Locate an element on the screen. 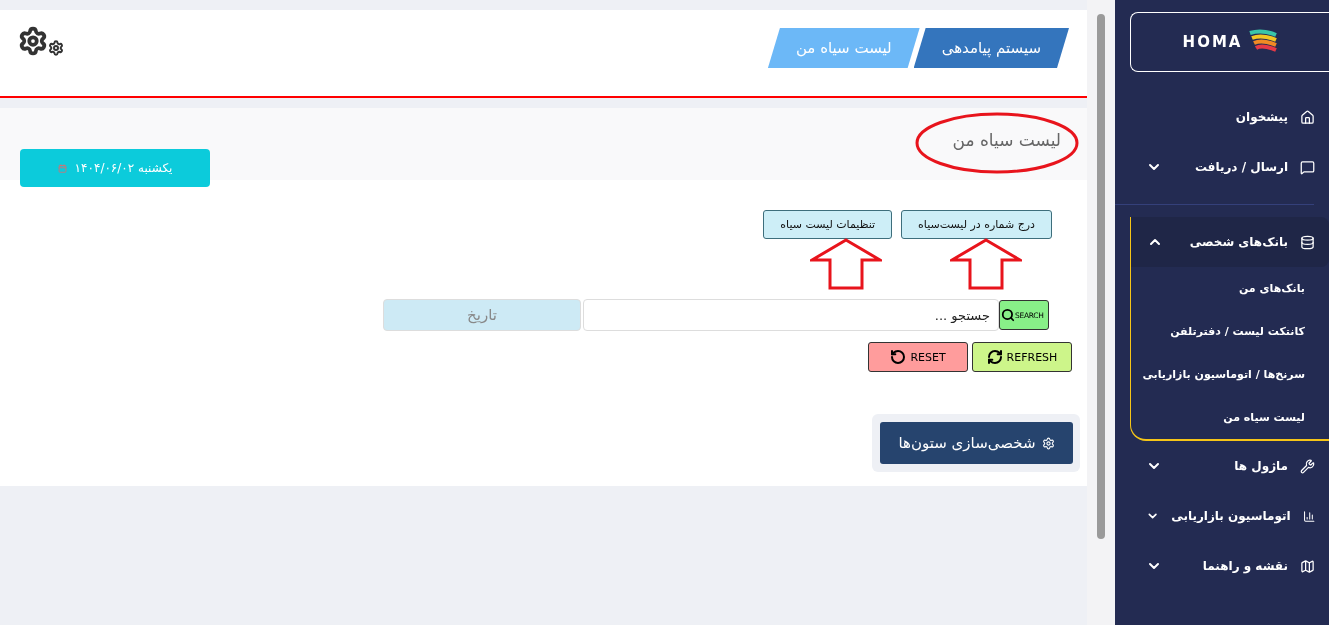 The height and width of the screenshot is (625, 1329). sidebar-subitem: بانک‌های من is located at coordinates (1230, 288).